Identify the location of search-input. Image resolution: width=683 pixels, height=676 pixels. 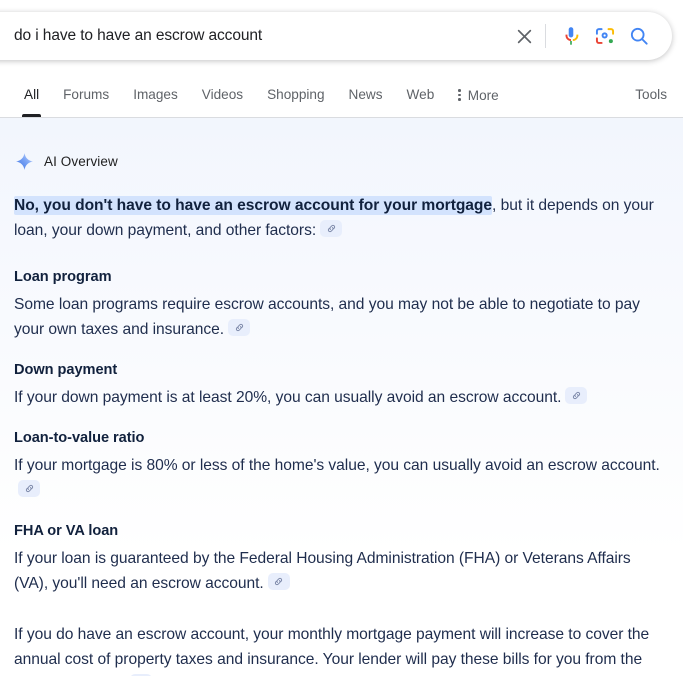
(260, 36).